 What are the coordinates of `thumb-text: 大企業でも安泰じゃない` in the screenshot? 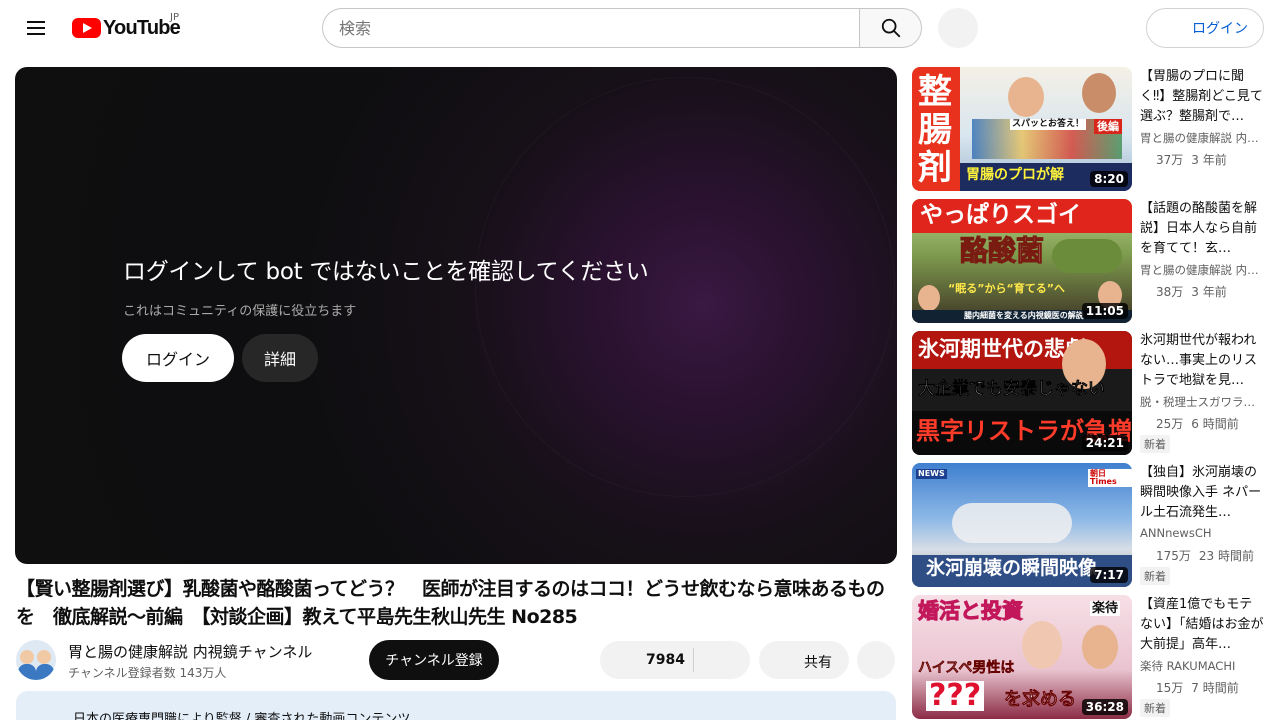 It's located at (1012, 389).